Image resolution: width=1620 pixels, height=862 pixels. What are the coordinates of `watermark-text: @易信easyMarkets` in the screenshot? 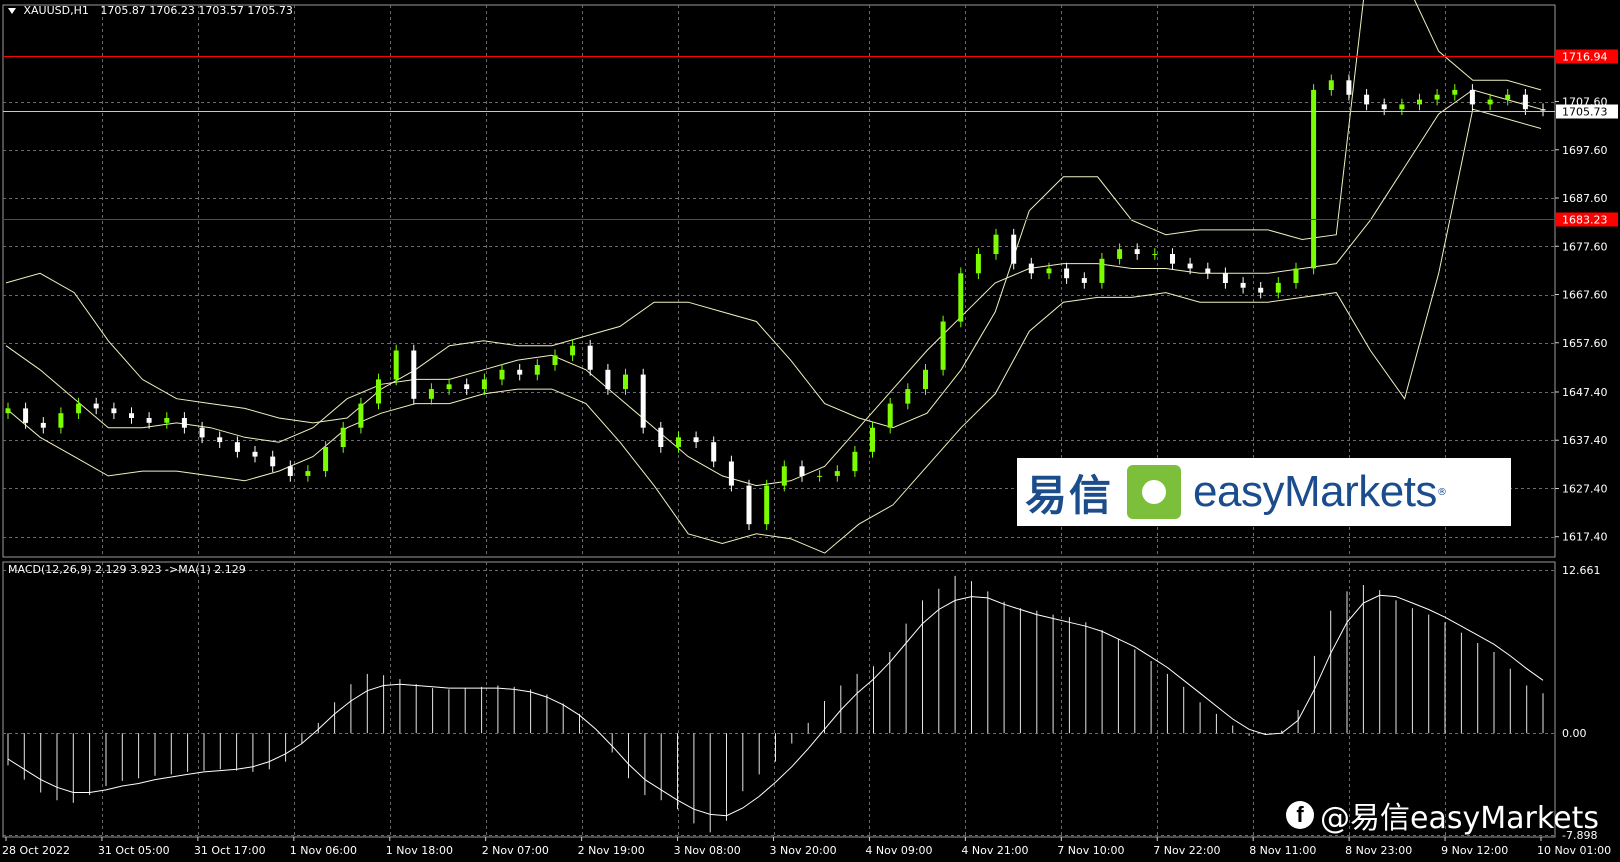 It's located at (1459, 818).